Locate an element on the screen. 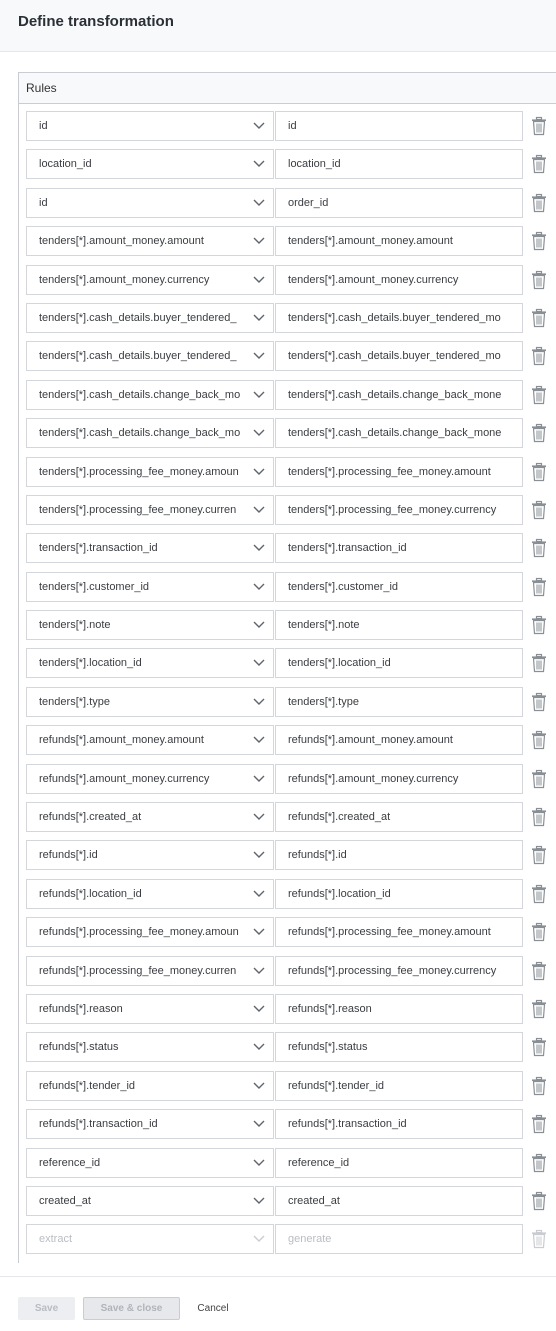 This screenshot has width=556, height=1331. source-field-select: tenders[*].transaction_id is located at coordinates (150, 548).